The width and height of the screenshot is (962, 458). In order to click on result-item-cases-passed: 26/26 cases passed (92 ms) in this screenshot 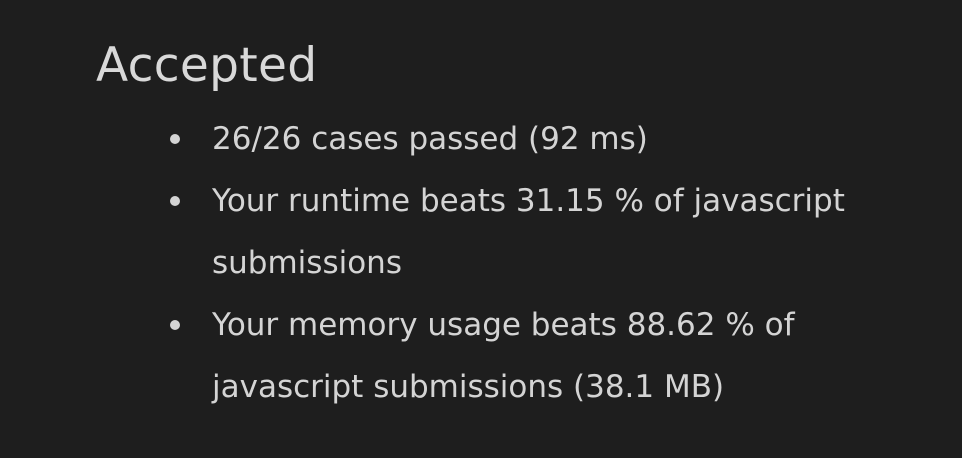, I will do `click(556, 139)`.